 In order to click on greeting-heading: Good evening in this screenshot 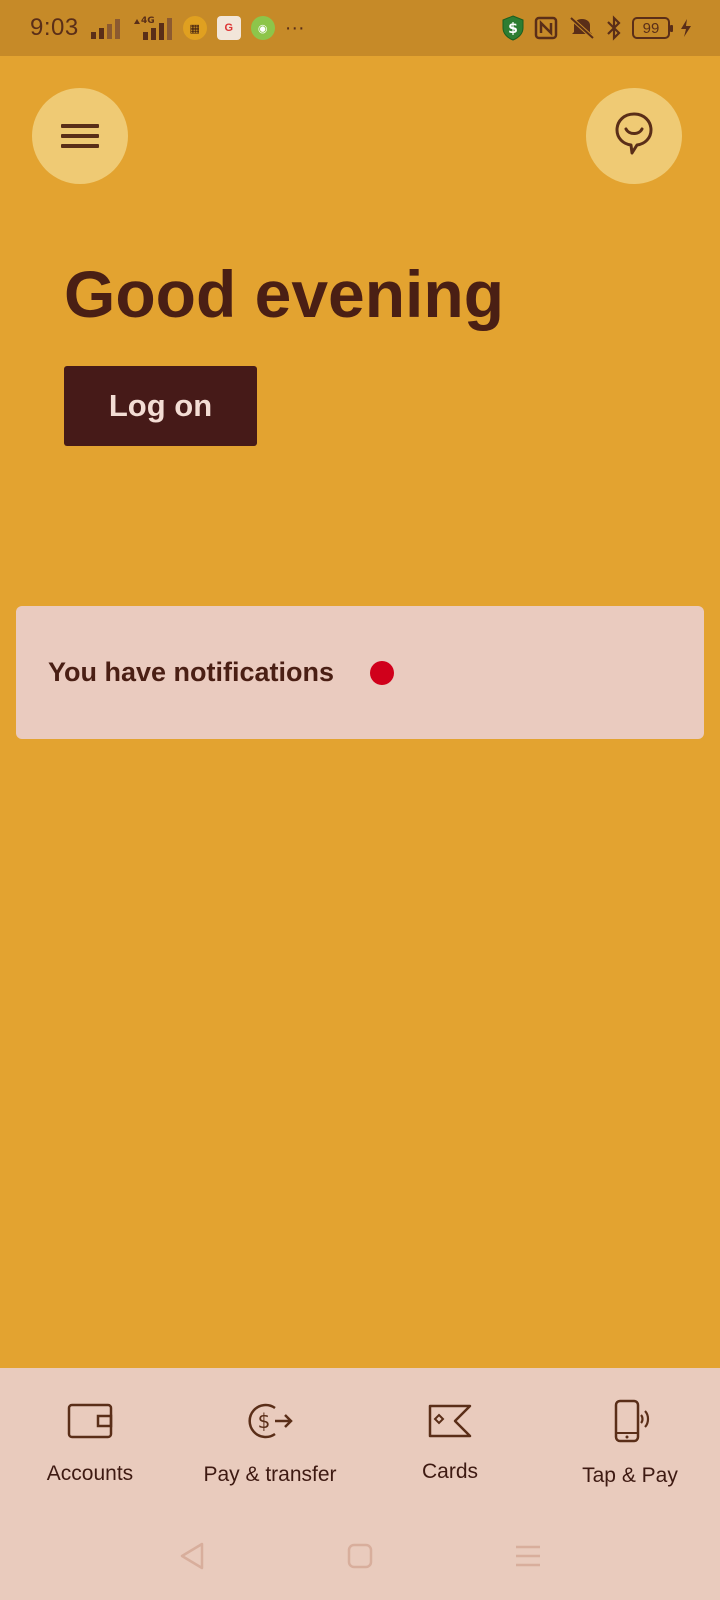, I will do `click(284, 294)`.